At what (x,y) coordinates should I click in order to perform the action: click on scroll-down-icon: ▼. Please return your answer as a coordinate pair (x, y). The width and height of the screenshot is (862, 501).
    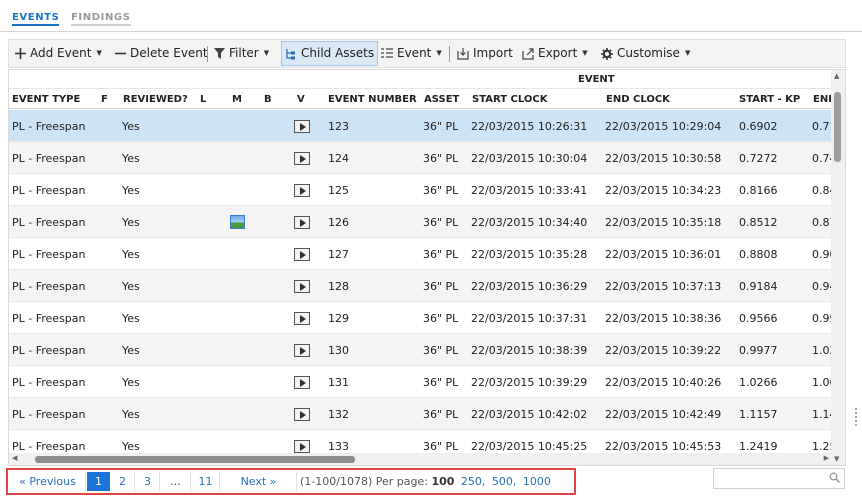
    Looking at the image, I should click on (836, 459).